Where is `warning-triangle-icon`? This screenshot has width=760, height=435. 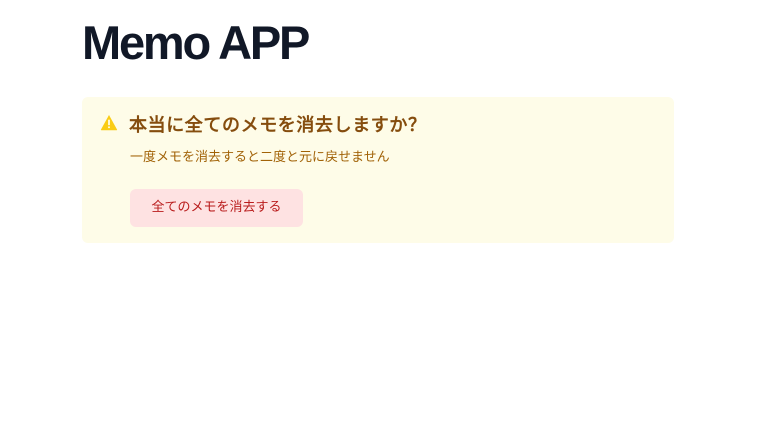
warning-triangle-icon is located at coordinates (109, 122).